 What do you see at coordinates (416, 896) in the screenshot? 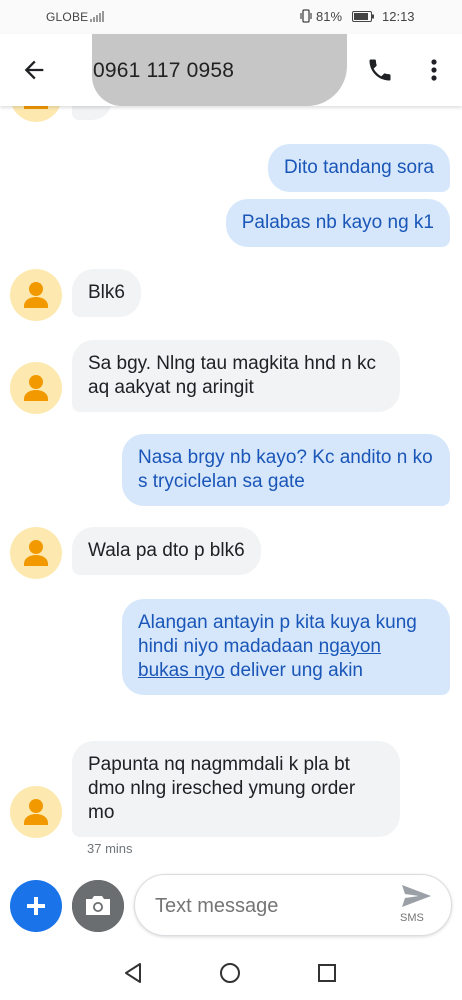
I see `send-icon` at bounding box center [416, 896].